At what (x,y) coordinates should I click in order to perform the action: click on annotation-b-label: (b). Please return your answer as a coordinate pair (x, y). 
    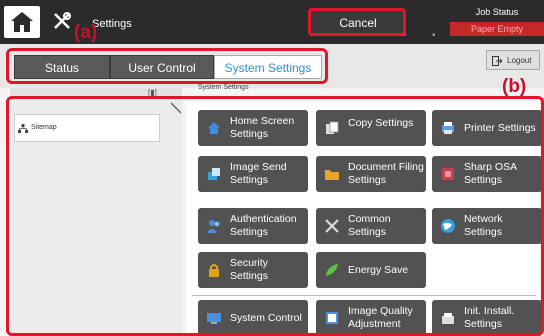
    Looking at the image, I should click on (514, 86).